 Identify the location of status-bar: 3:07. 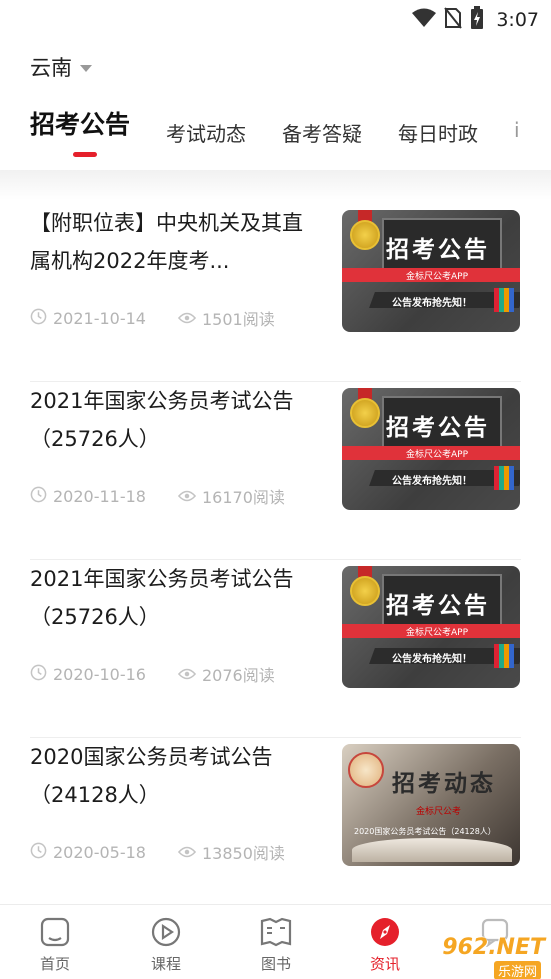
(275, 20).